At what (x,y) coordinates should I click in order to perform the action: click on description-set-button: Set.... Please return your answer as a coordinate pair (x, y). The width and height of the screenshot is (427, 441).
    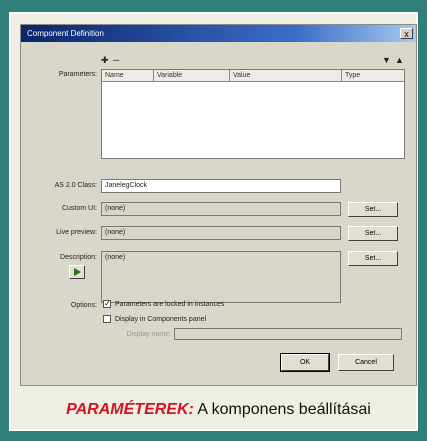
    Looking at the image, I should click on (373, 258).